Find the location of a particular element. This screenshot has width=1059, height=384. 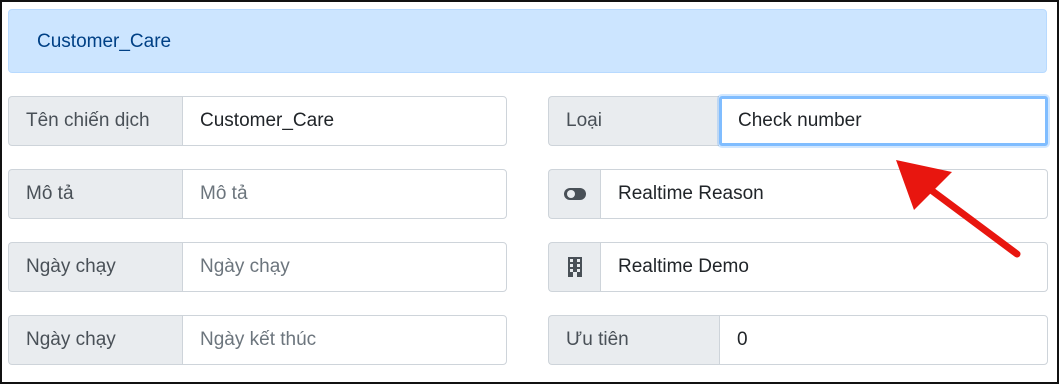

start-date-input: Ngày chạy is located at coordinates (344, 267).